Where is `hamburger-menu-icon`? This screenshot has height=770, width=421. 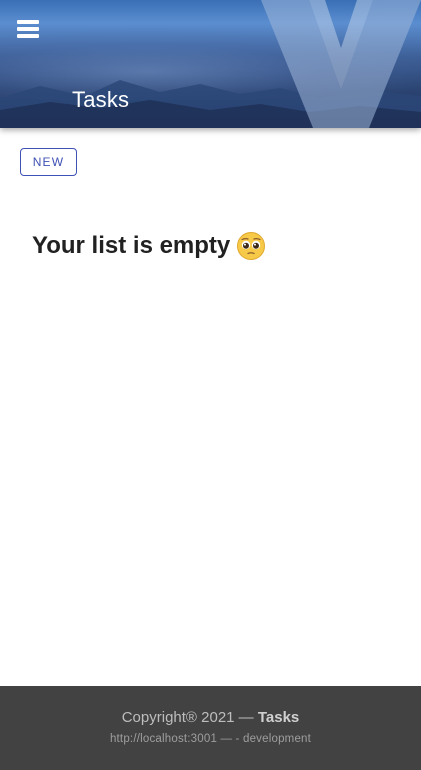 hamburger-menu-icon is located at coordinates (28, 29).